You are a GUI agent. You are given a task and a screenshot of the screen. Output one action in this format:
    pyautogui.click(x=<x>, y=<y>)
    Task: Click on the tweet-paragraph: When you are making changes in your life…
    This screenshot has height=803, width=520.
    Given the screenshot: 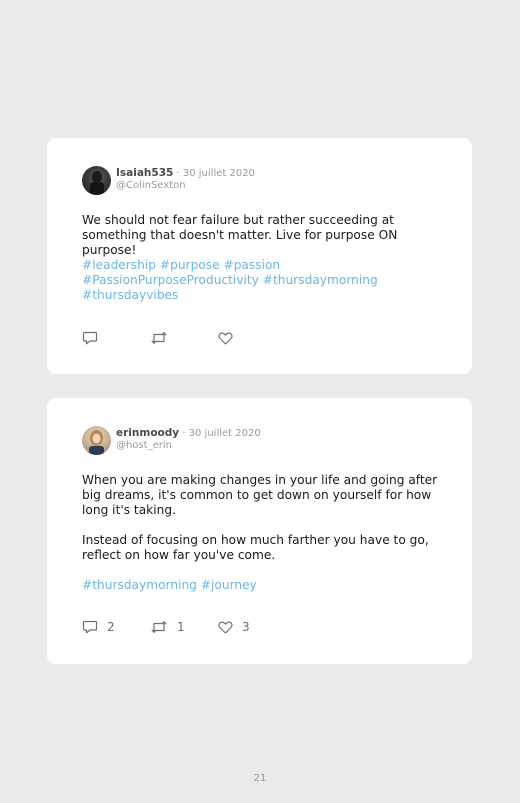 What is the action you would take?
    pyautogui.click(x=260, y=495)
    